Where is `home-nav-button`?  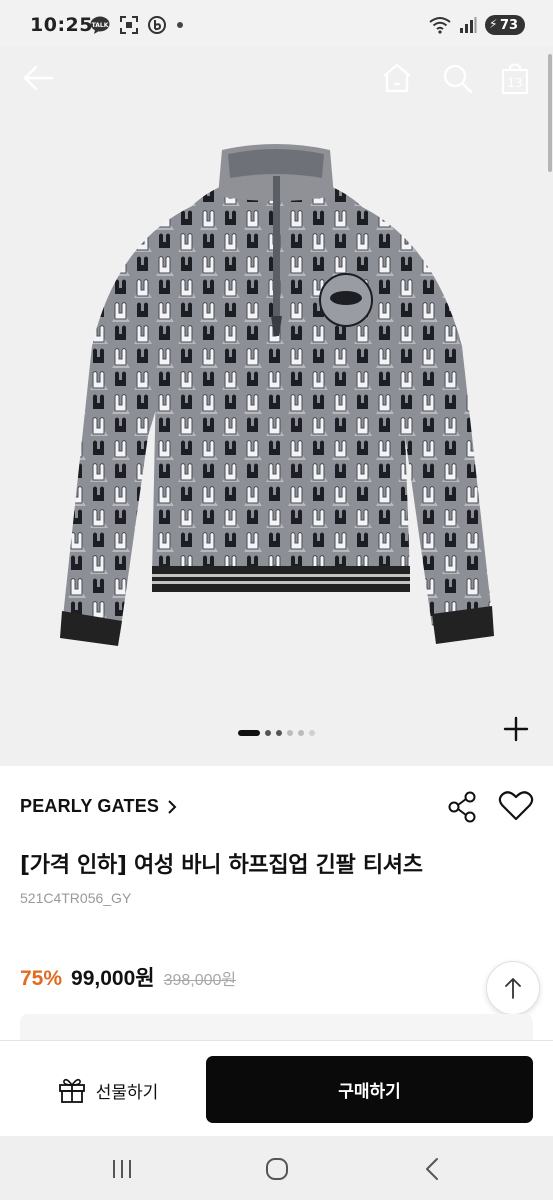 home-nav-button is located at coordinates (277, 1169).